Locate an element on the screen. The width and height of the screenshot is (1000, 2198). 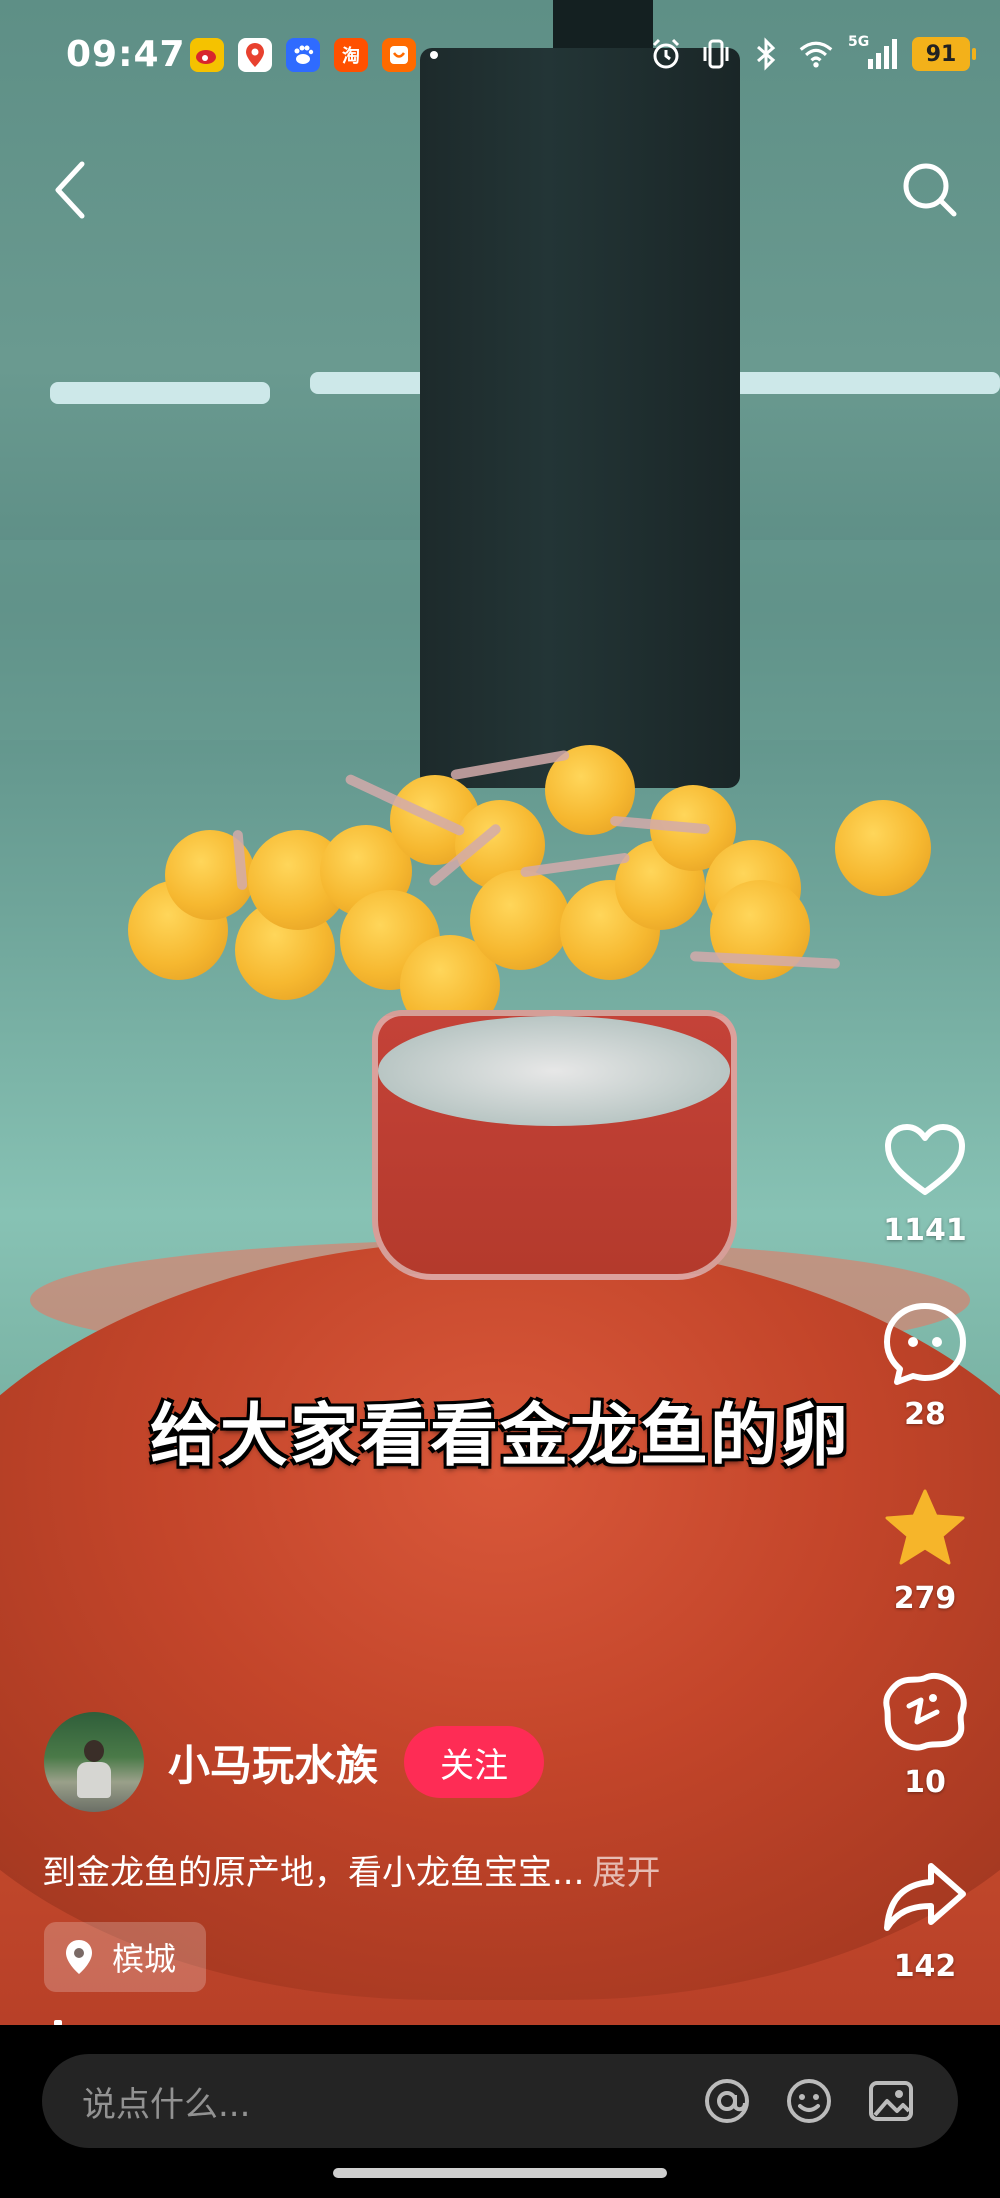
chevron-left-icon is located at coordinates (70, 190).